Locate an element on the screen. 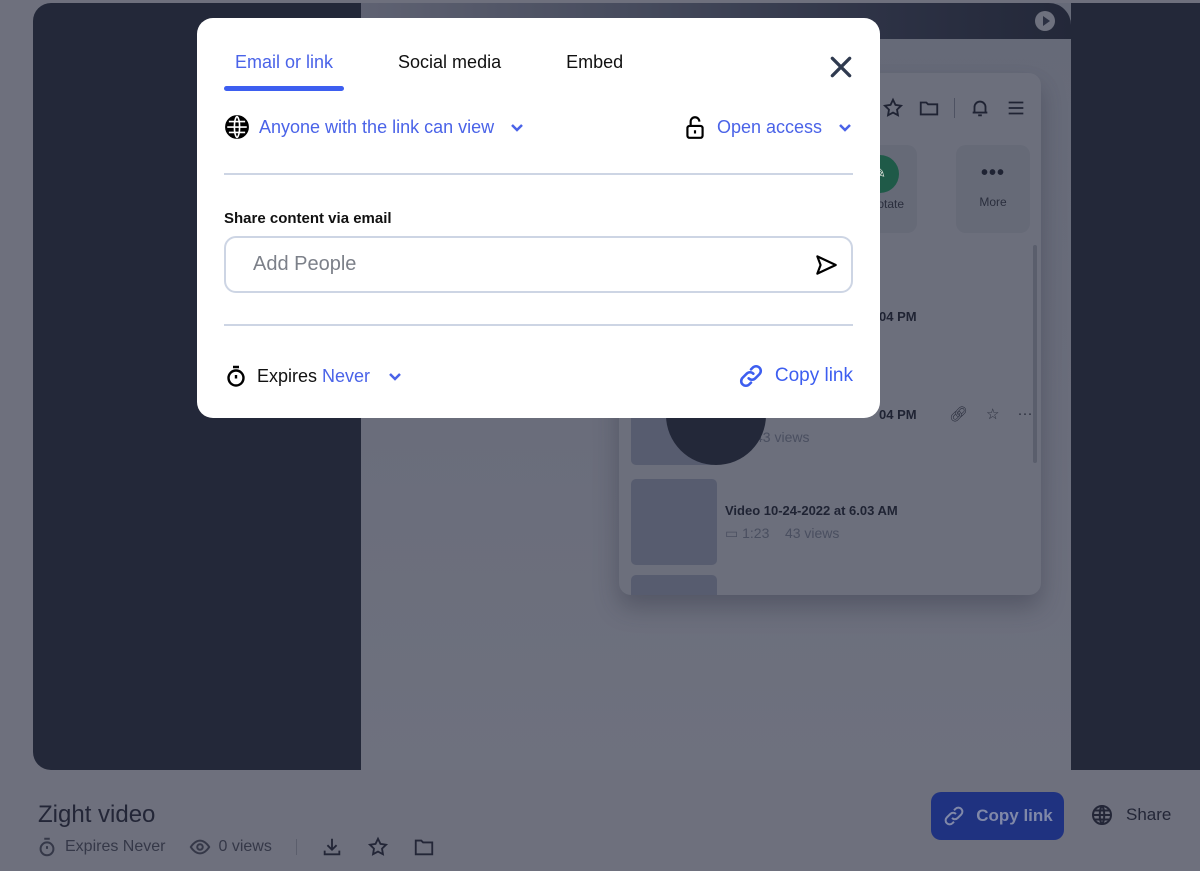  toolbar-separator is located at coordinates (954, 108).